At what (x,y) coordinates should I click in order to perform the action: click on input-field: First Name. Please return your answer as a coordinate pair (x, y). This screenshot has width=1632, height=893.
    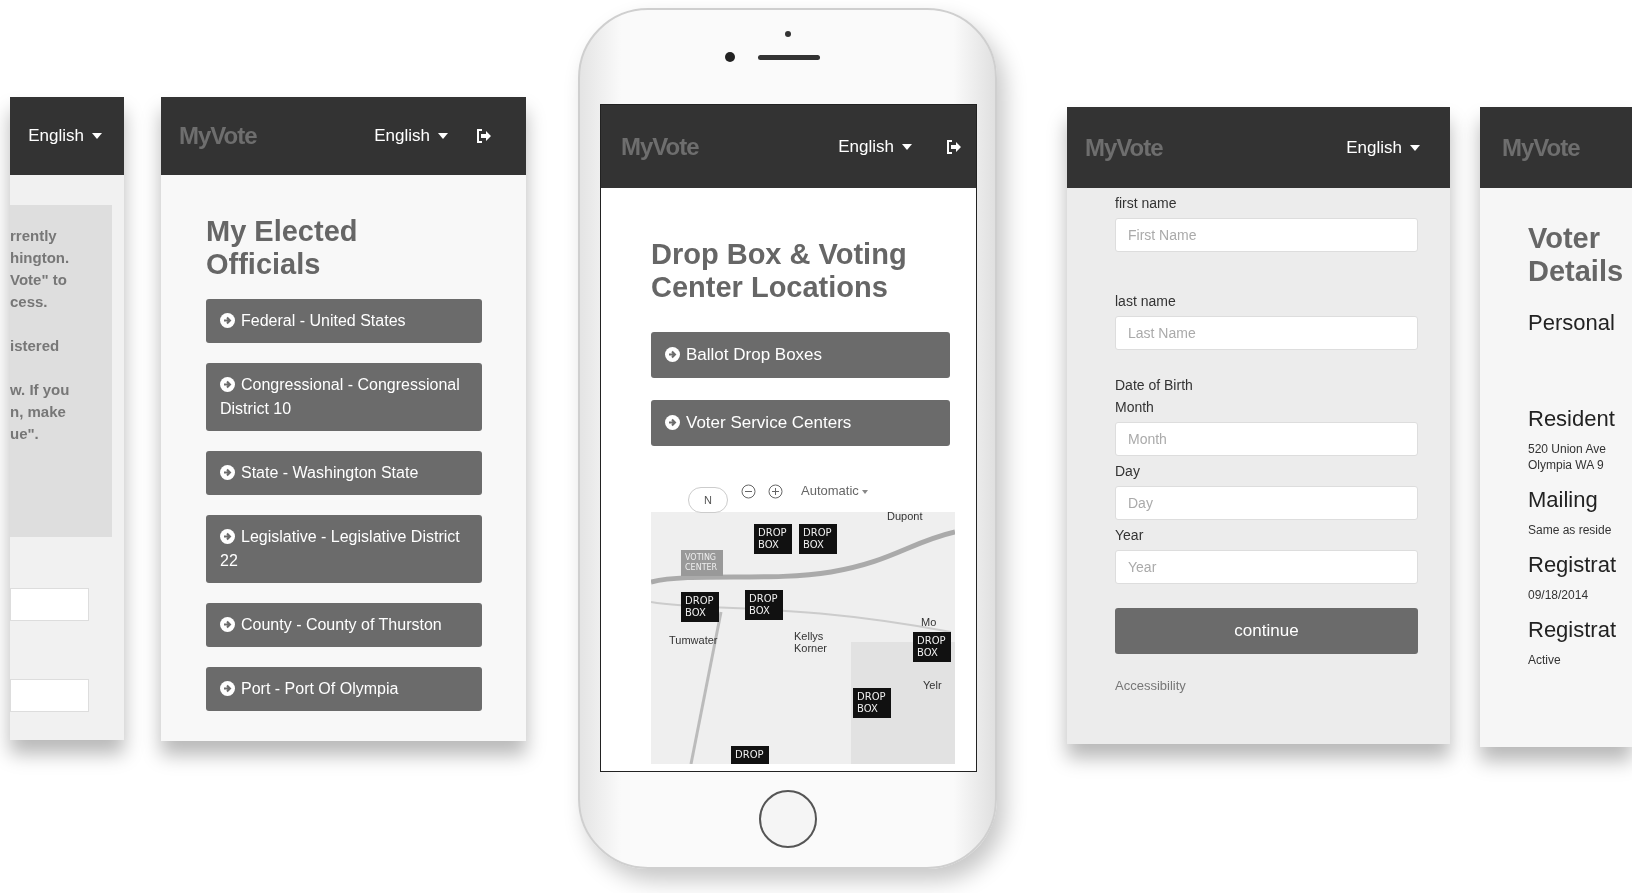
    Looking at the image, I should click on (1266, 235).